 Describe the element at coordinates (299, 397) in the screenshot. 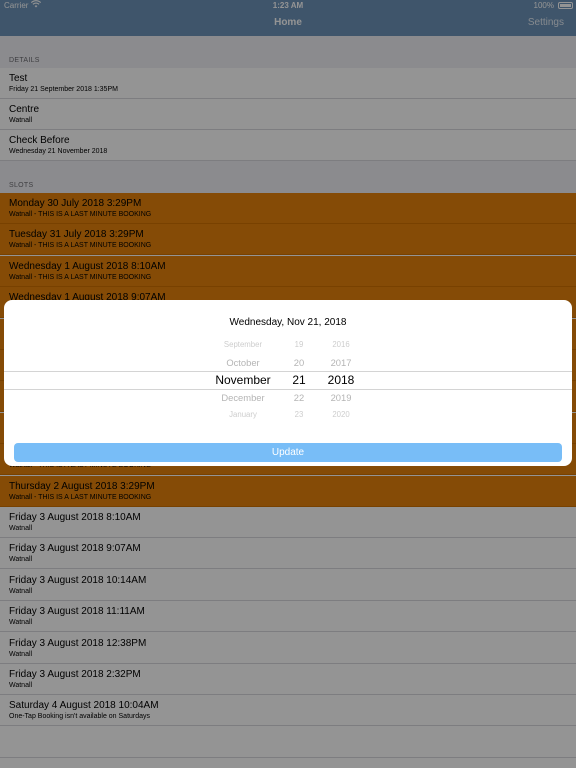

I see `picker-day-item: 22` at that location.